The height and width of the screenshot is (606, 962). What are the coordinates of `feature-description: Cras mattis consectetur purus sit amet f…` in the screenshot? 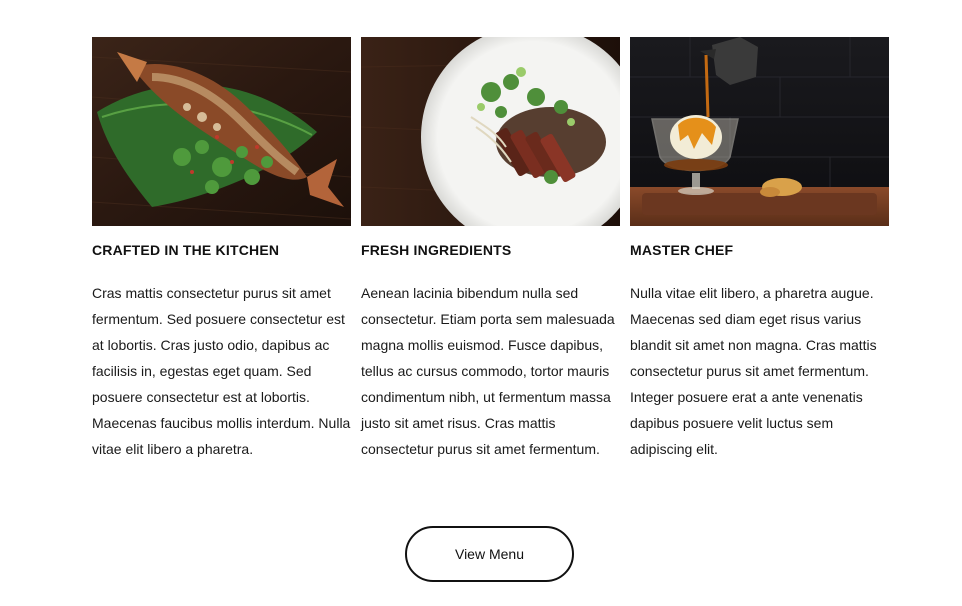 It's located at (221, 371).